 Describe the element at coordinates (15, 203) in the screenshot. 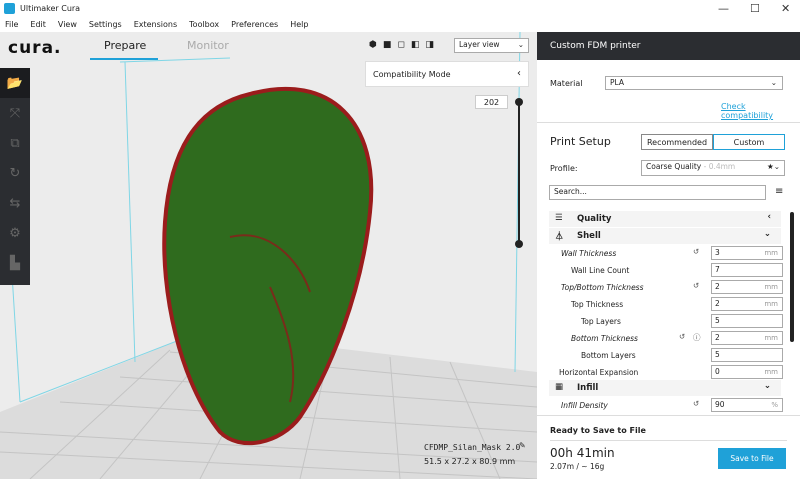

I see `mirror-tool-icon: ⇆` at that location.